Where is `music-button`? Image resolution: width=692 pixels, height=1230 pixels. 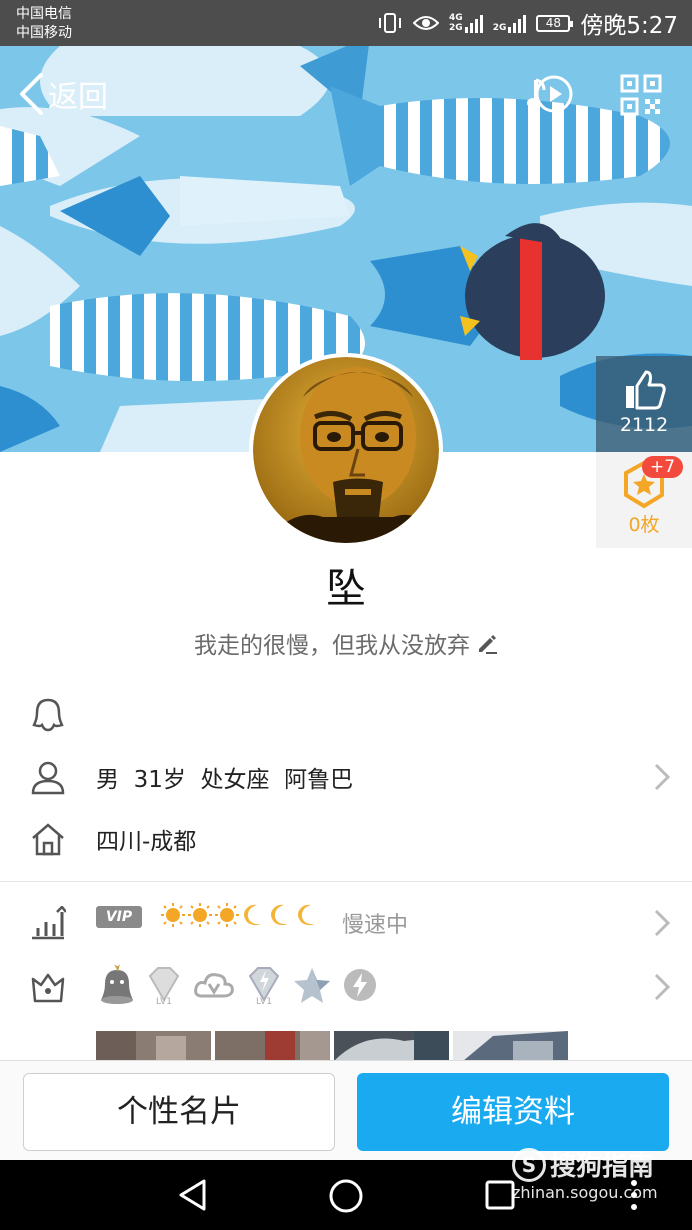
music-button is located at coordinates (551, 96).